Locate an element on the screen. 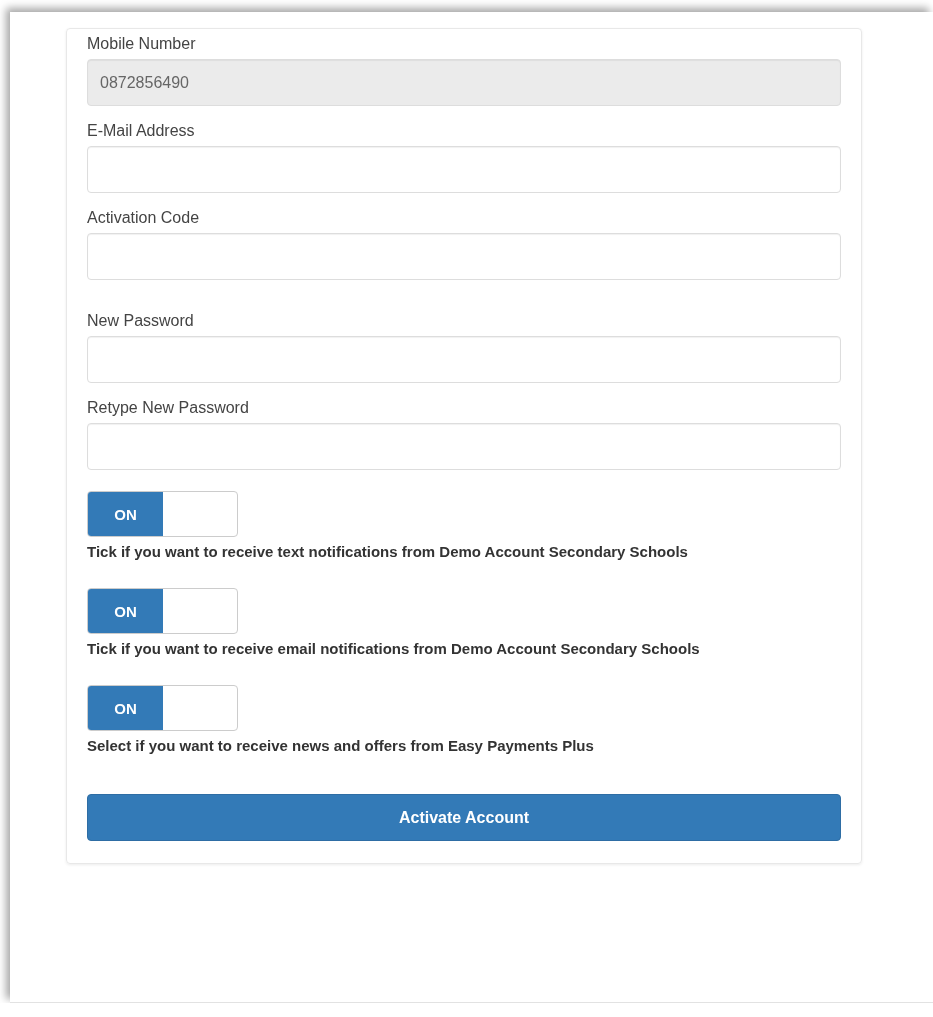 Image resolution: width=933 pixels, height=1017 pixels. toggle-description: Tick if you want to receive text notifications from Demo Account Secondary Schools is located at coordinates (388, 552).